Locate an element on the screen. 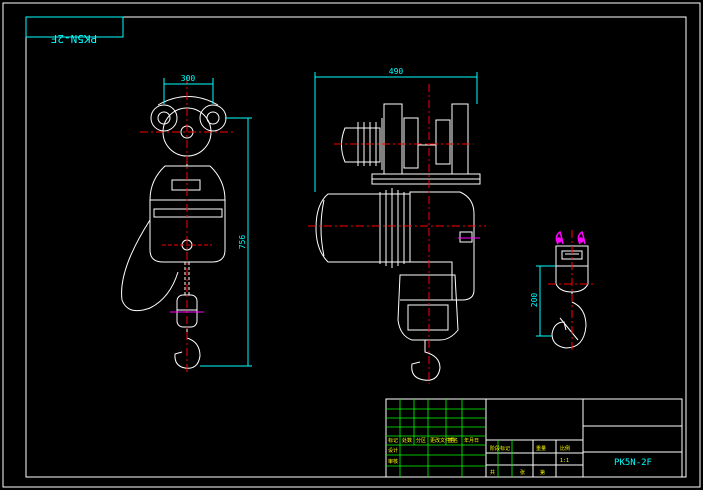 Image resolution: width=703 pixels, height=490 pixels. front-view is located at coordinates (174, 232).